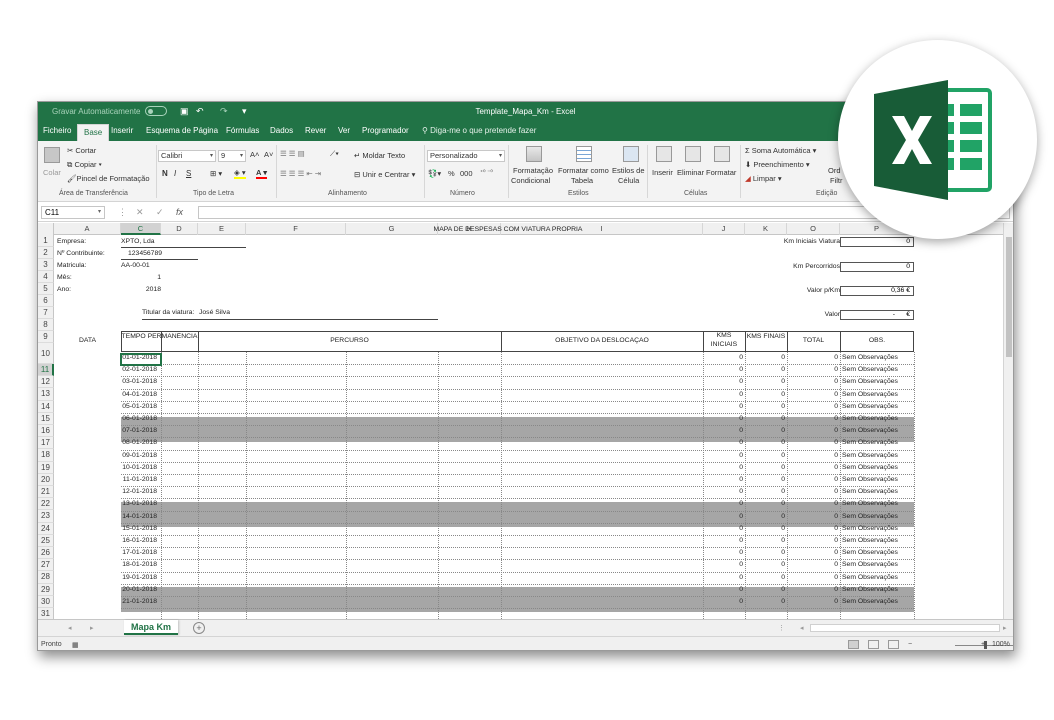  What do you see at coordinates (281, 130) in the screenshot?
I see `tab-data: Dados` at bounding box center [281, 130].